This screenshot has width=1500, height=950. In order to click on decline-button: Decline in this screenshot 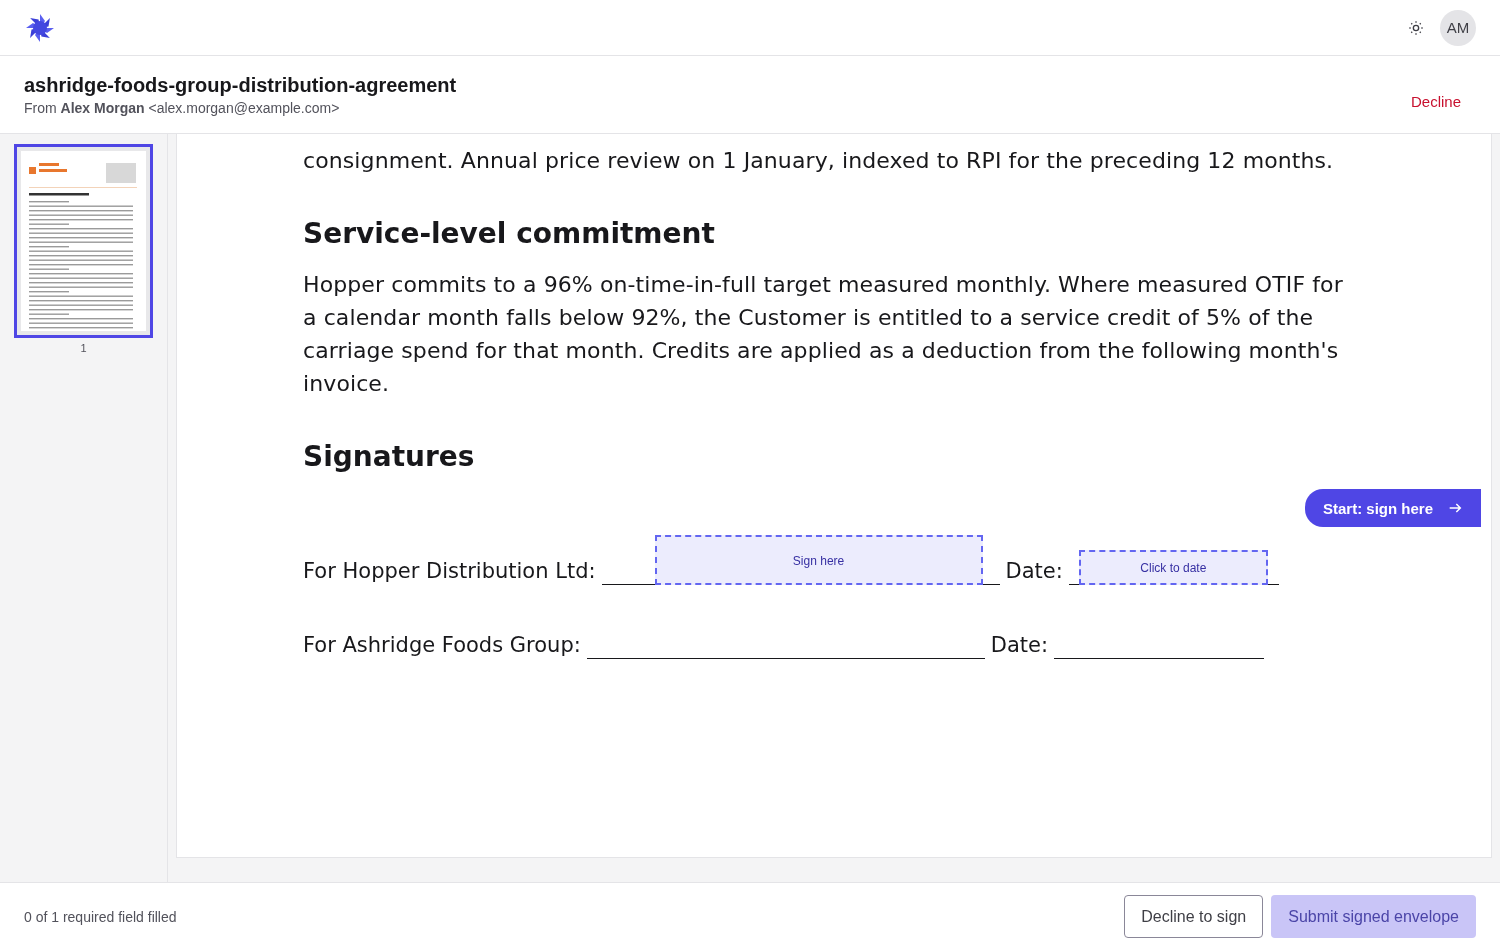, I will do `click(1435, 101)`.